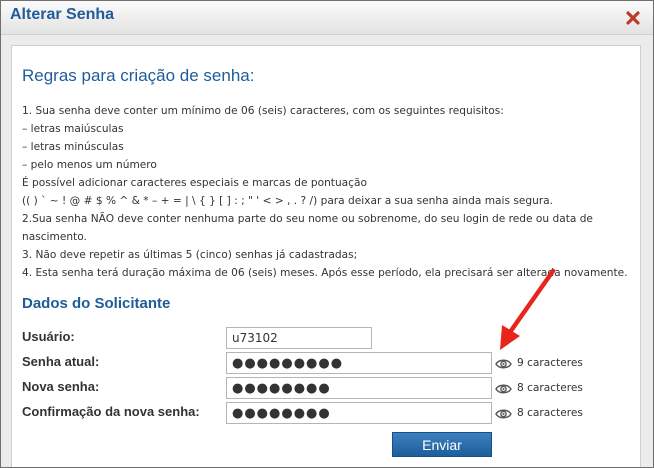 The image size is (654, 468). I want to click on submit-button: Enviar, so click(442, 444).